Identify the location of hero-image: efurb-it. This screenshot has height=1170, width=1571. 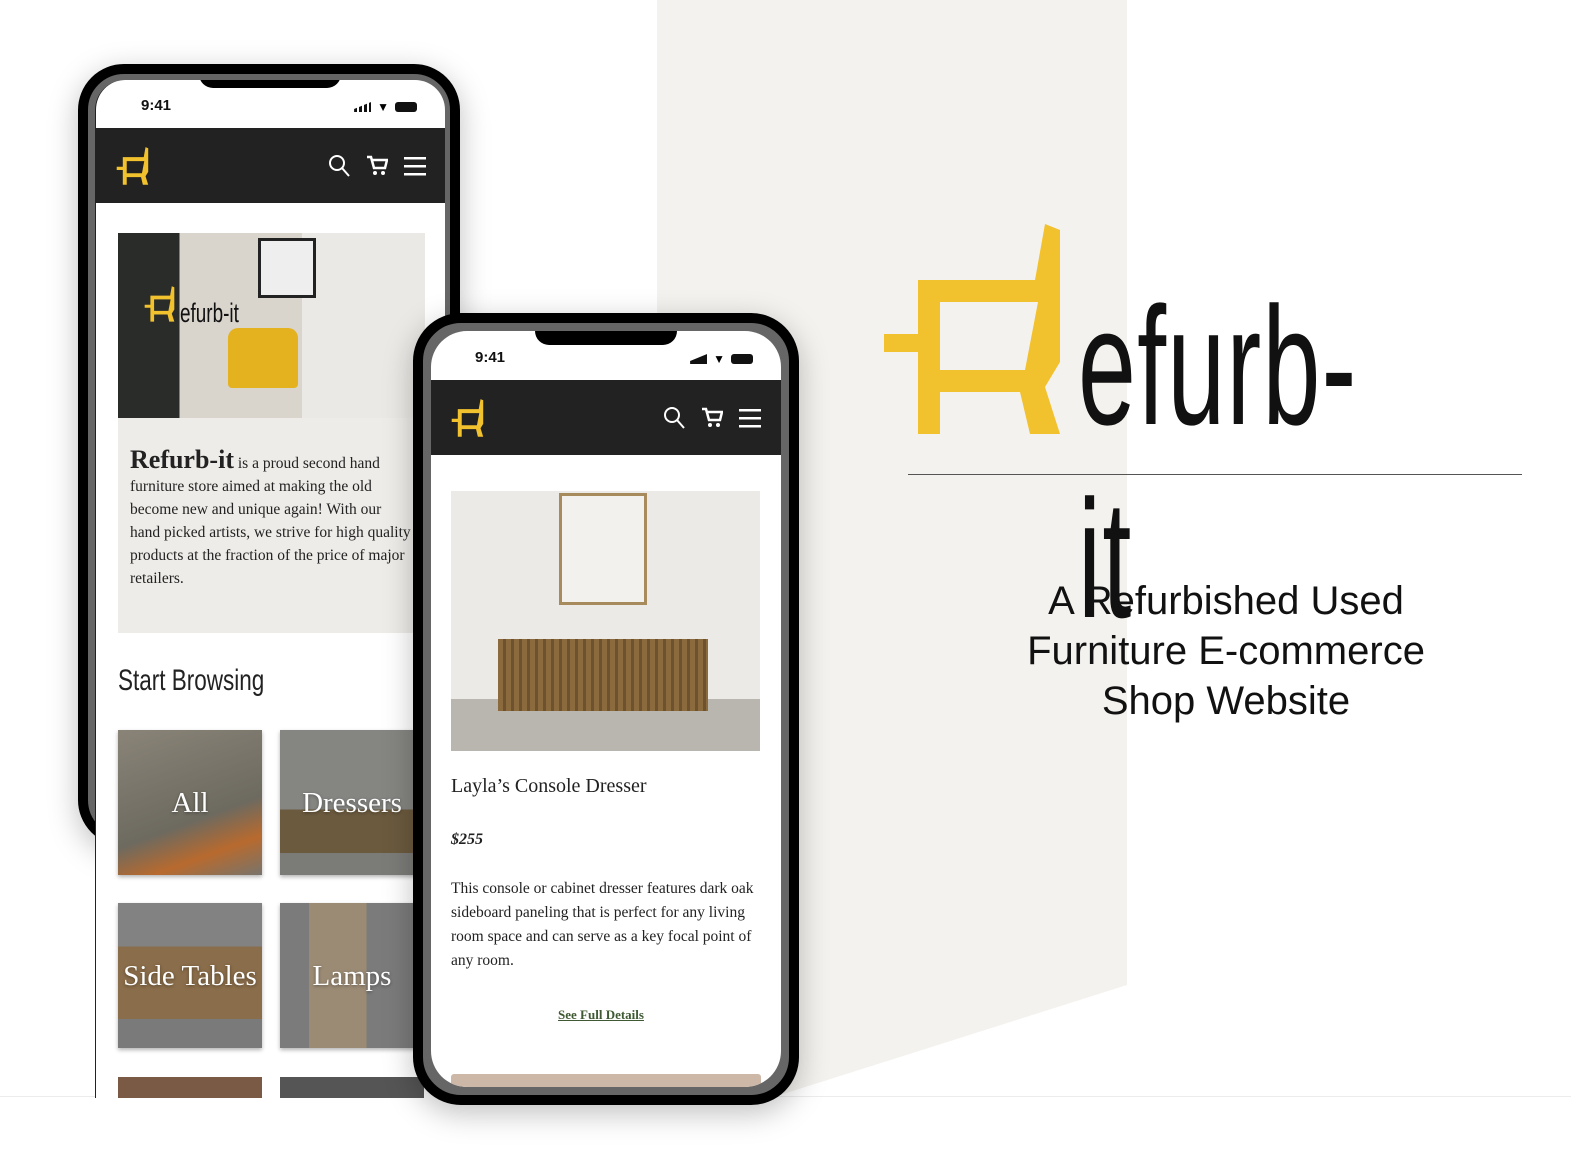
(271, 325).